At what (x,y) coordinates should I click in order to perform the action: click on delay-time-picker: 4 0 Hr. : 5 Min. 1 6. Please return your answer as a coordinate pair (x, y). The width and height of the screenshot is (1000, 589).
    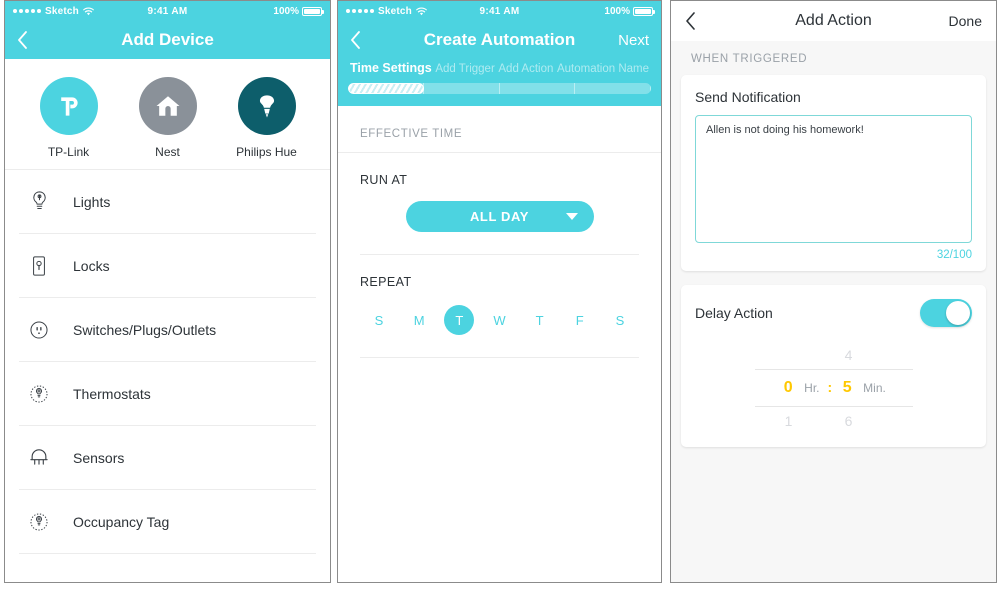
    Looking at the image, I should click on (833, 388).